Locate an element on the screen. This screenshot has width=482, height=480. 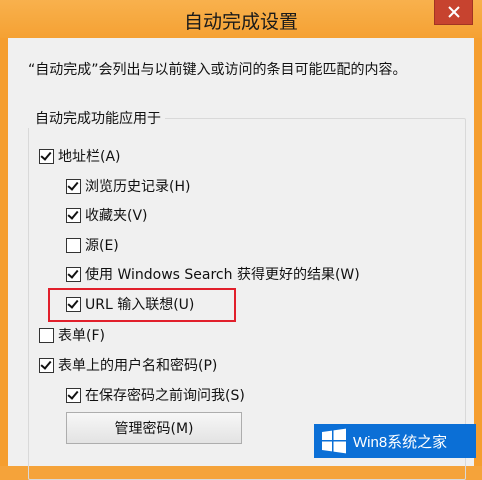
checkbox-url-suggestions: URL 输入联想(U) is located at coordinates (130, 304).